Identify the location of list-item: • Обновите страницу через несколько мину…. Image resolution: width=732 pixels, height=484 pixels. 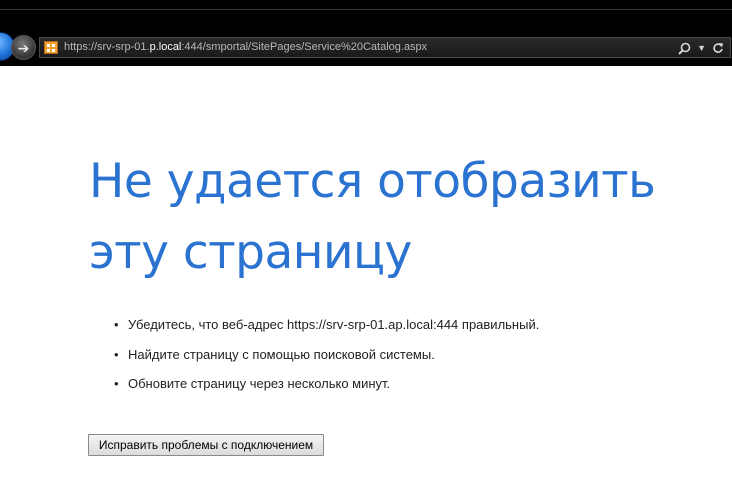
(325, 388).